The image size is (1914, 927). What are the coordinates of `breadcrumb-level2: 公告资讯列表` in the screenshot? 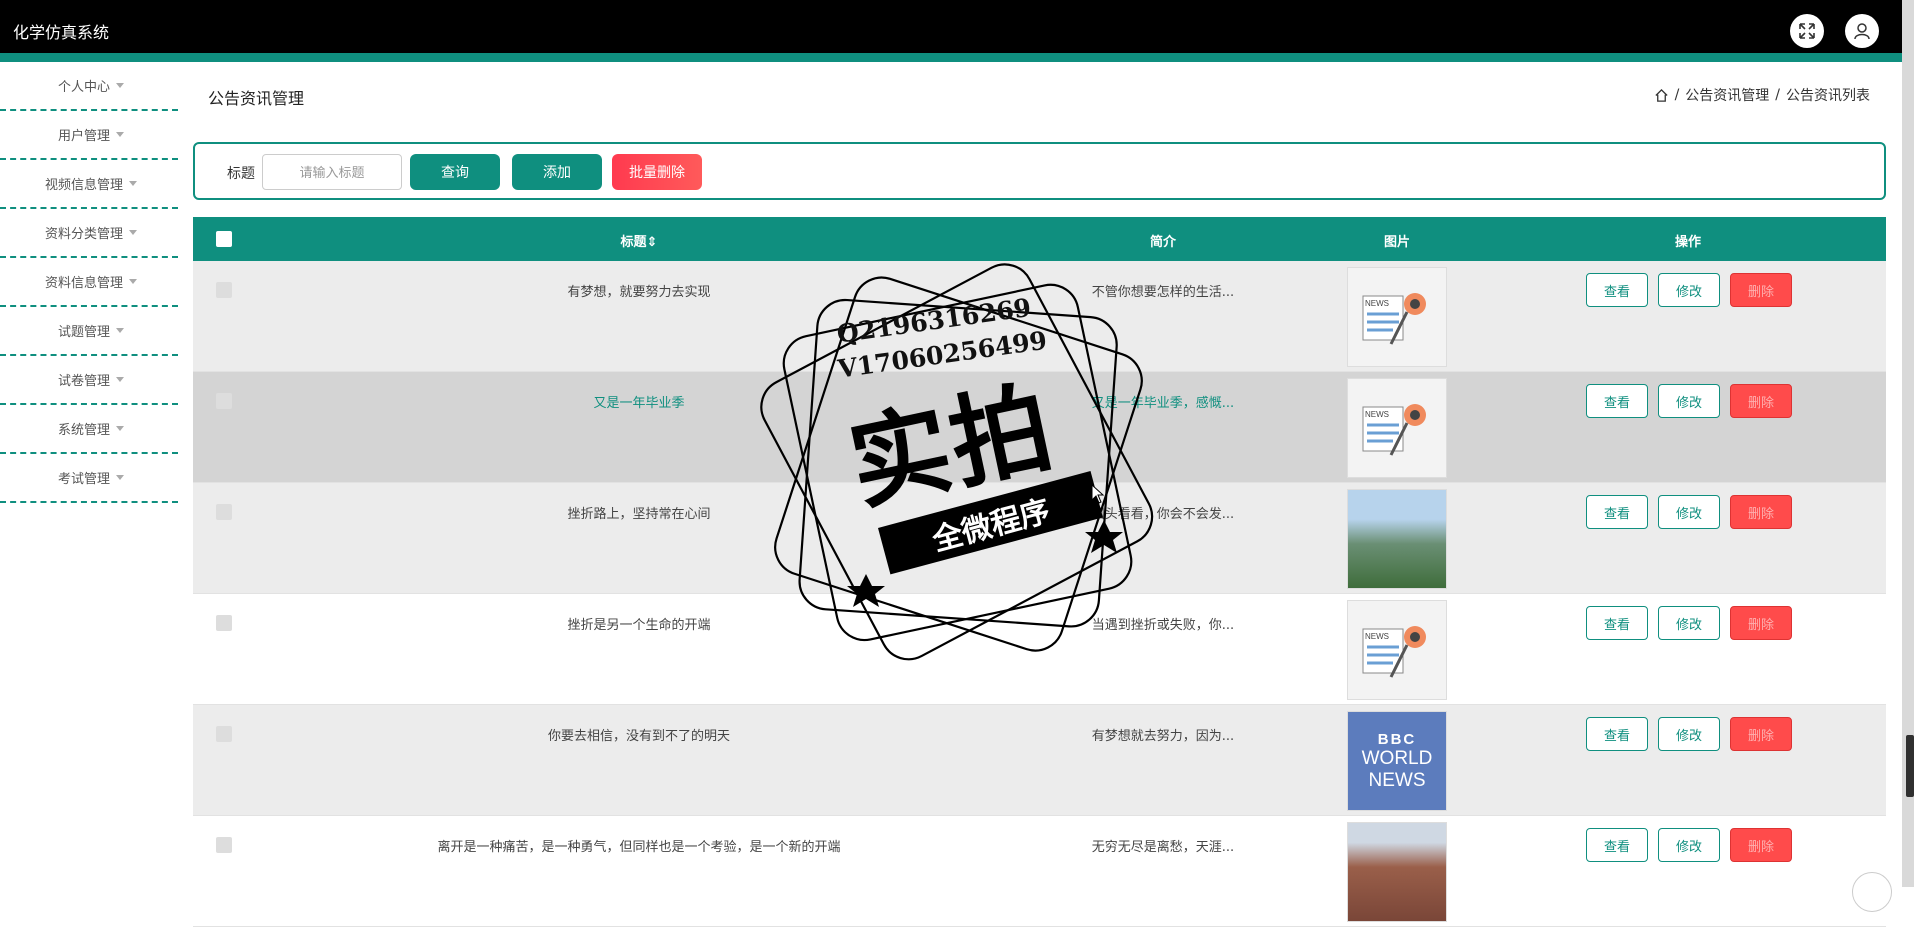 It's located at (1828, 96).